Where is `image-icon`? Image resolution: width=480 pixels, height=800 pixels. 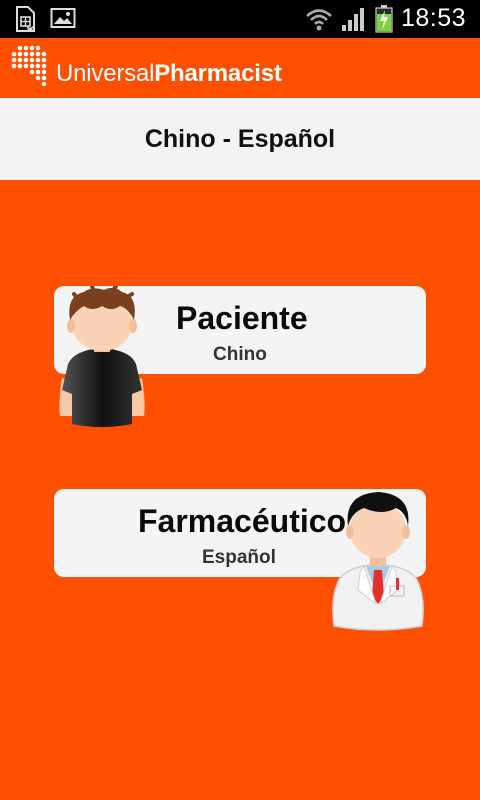 image-icon is located at coordinates (63, 18).